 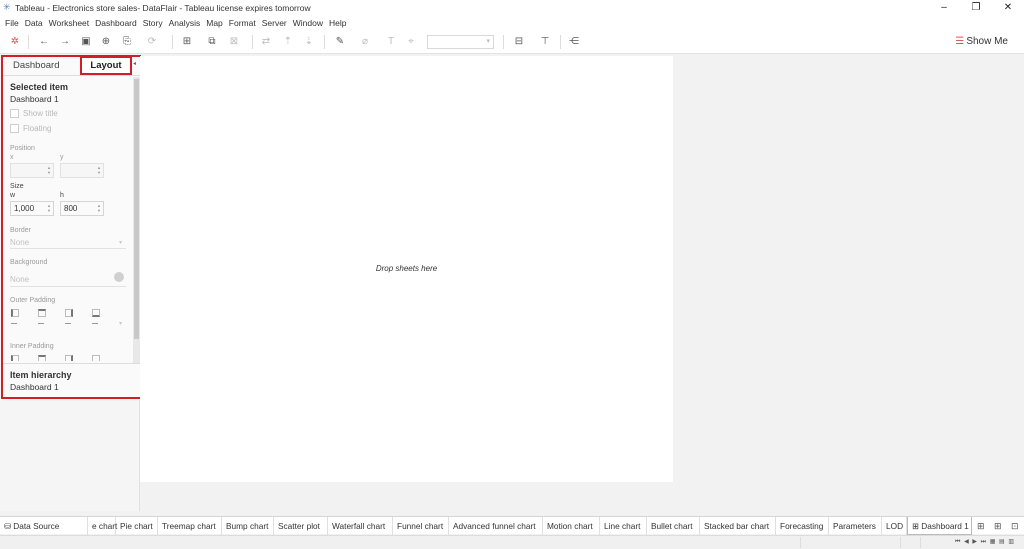 What do you see at coordinates (496, 526) in the screenshot?
I see `sheet-tab: Advanced funnel chart` at bounding box center [496, 526].